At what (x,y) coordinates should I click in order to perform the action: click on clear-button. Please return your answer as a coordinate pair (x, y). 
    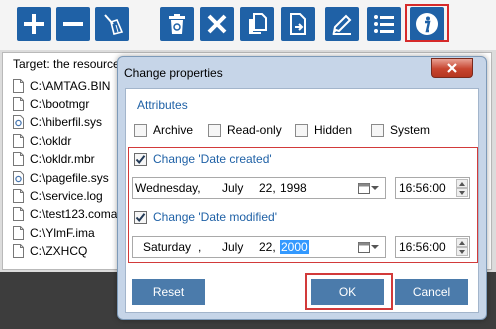
    Looking at the image, I should click on (112, 24).